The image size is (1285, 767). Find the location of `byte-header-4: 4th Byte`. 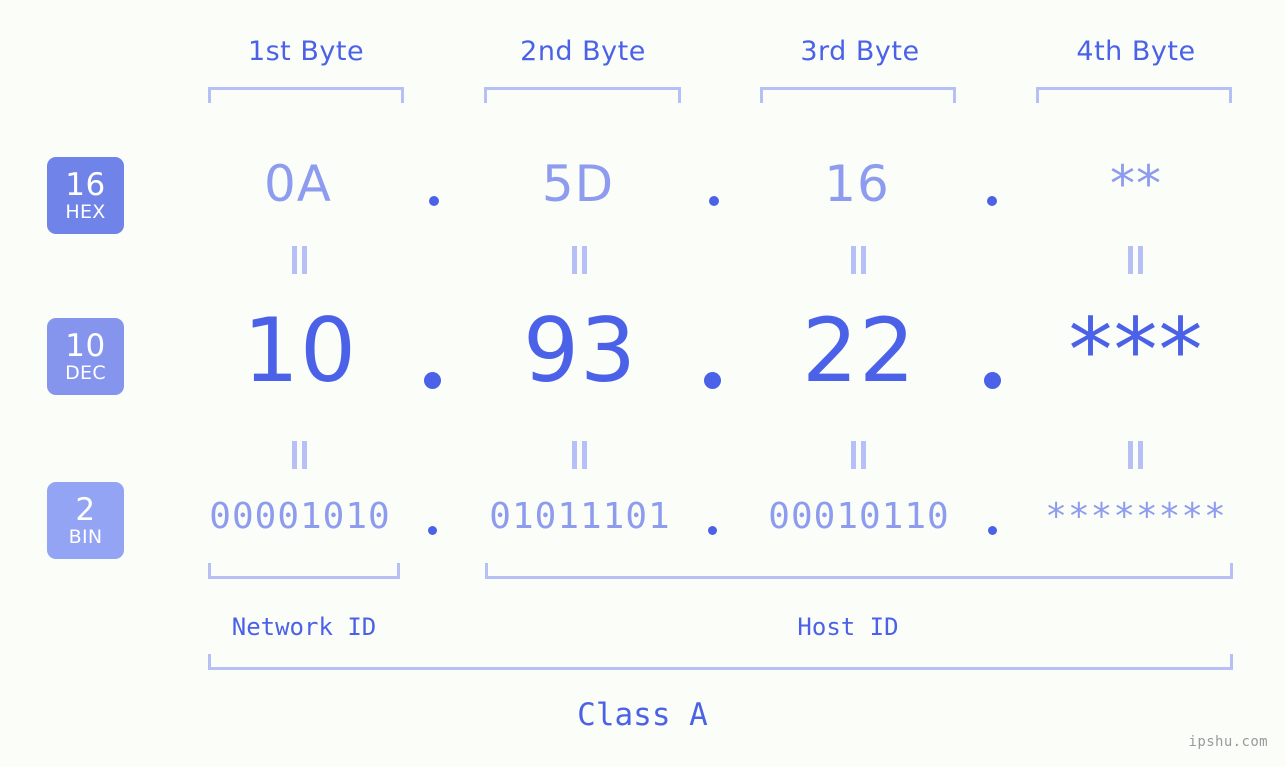

byte-header-4: 4th Byte is located at coordinates (1136, 51).